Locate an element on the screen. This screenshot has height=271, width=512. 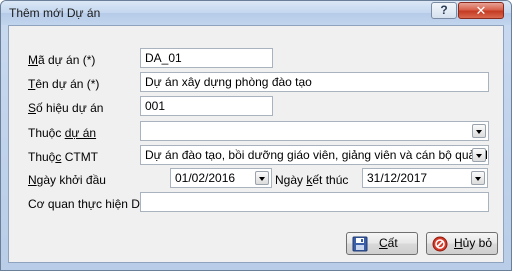
project-number-input: 001 is located at coordinates (206, 106).